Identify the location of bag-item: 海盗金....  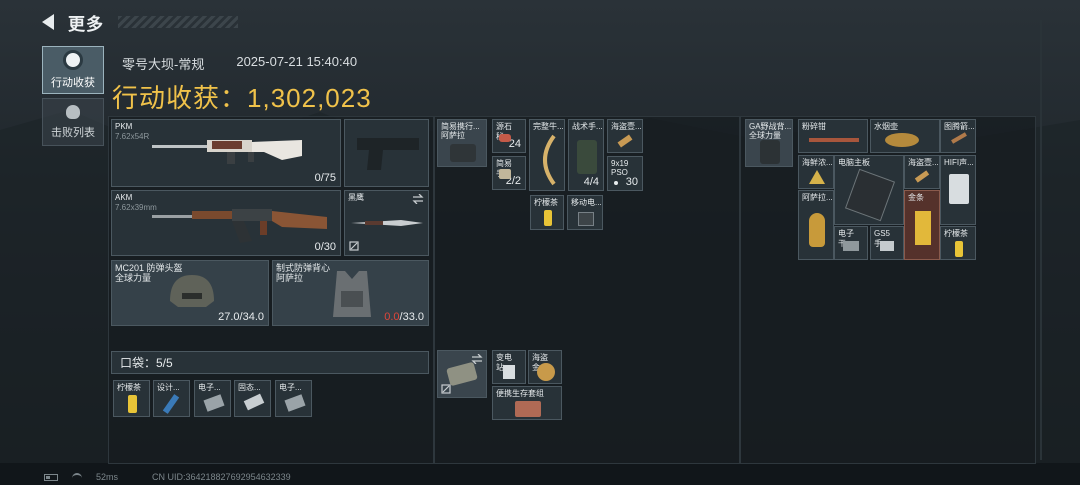
(545, 367).